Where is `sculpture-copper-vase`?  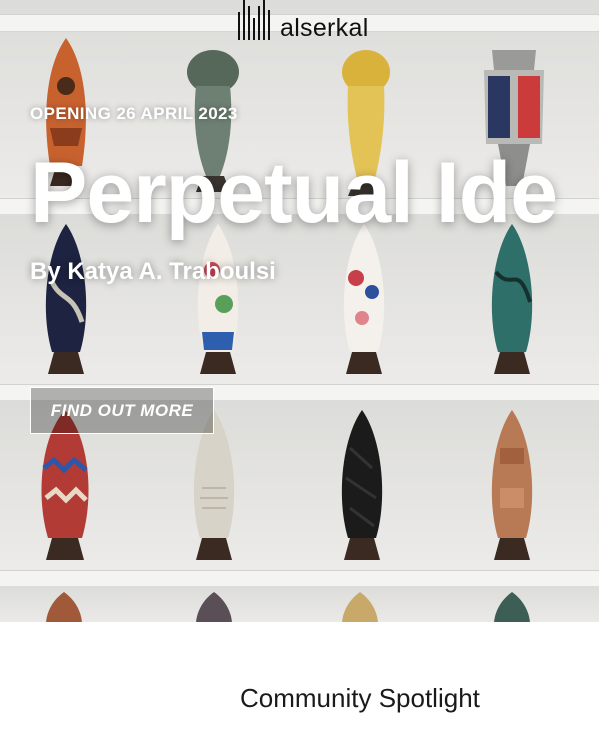
sculpture-copper-vase is located at coordinates (512, 488).